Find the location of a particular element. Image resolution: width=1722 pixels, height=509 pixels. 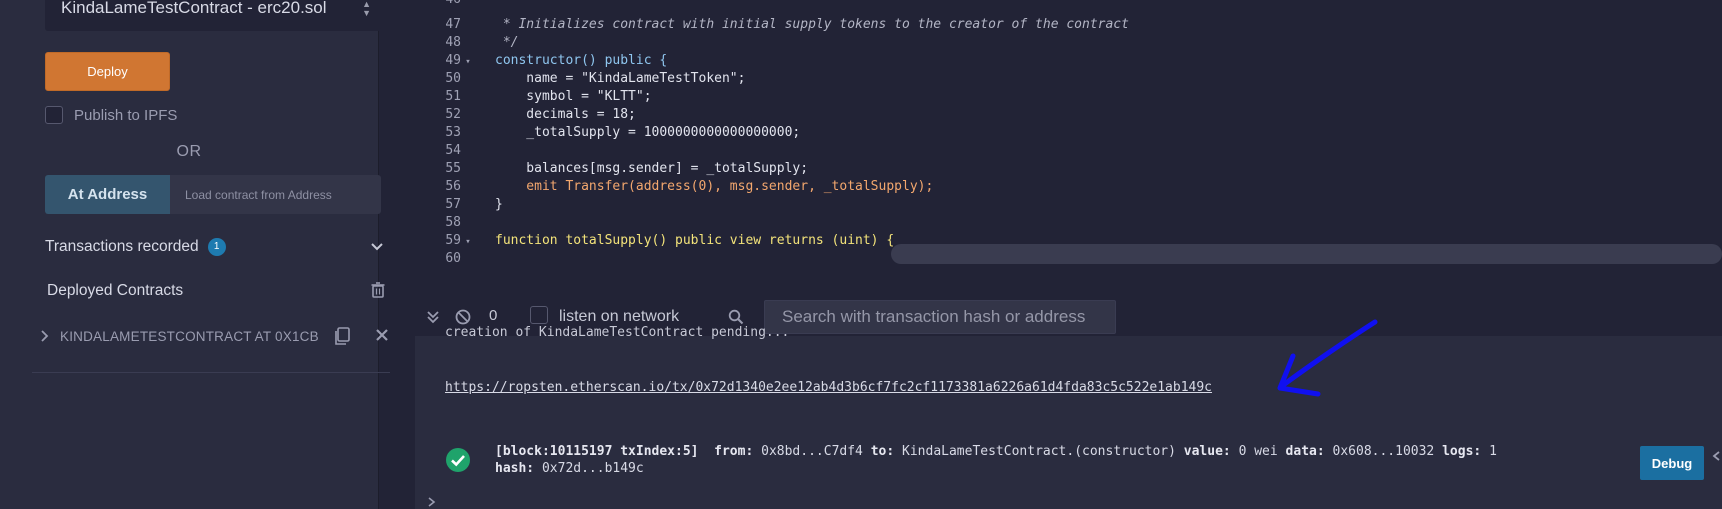

chevron-left-icon is located at coordinates (1716, 456).